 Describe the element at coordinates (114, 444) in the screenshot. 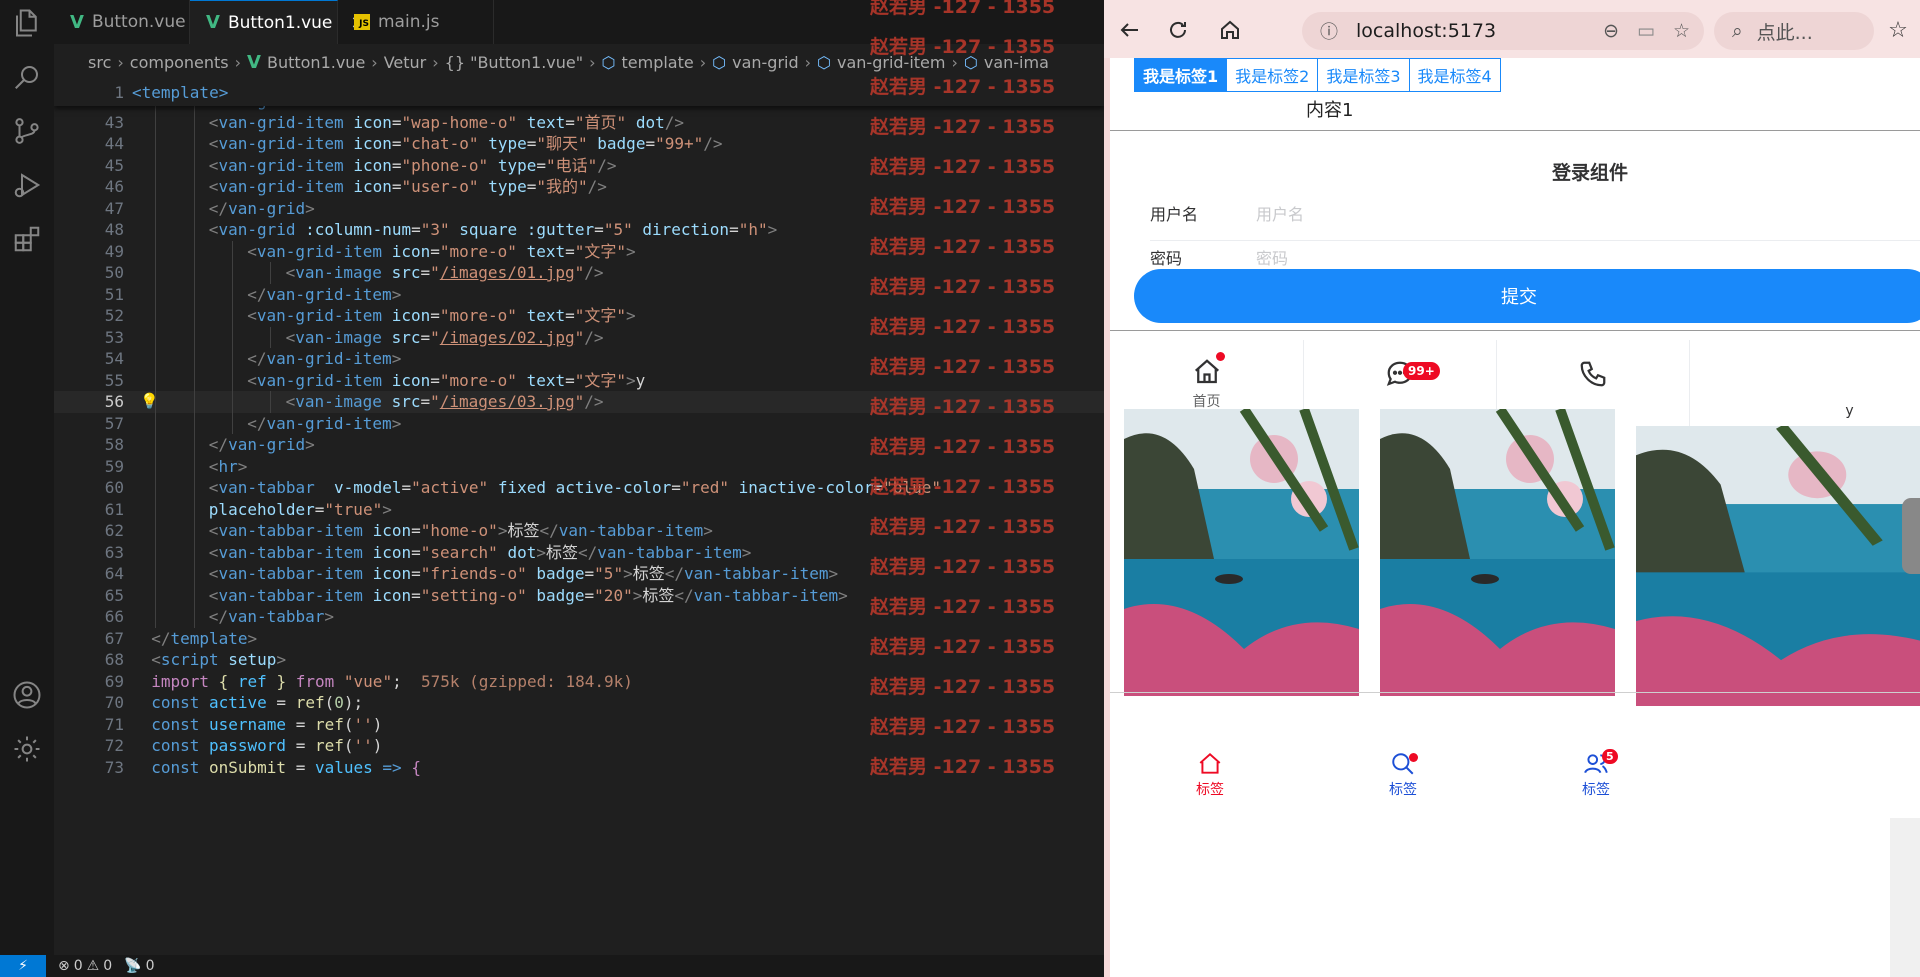

I see `line-number: 58` at that location.